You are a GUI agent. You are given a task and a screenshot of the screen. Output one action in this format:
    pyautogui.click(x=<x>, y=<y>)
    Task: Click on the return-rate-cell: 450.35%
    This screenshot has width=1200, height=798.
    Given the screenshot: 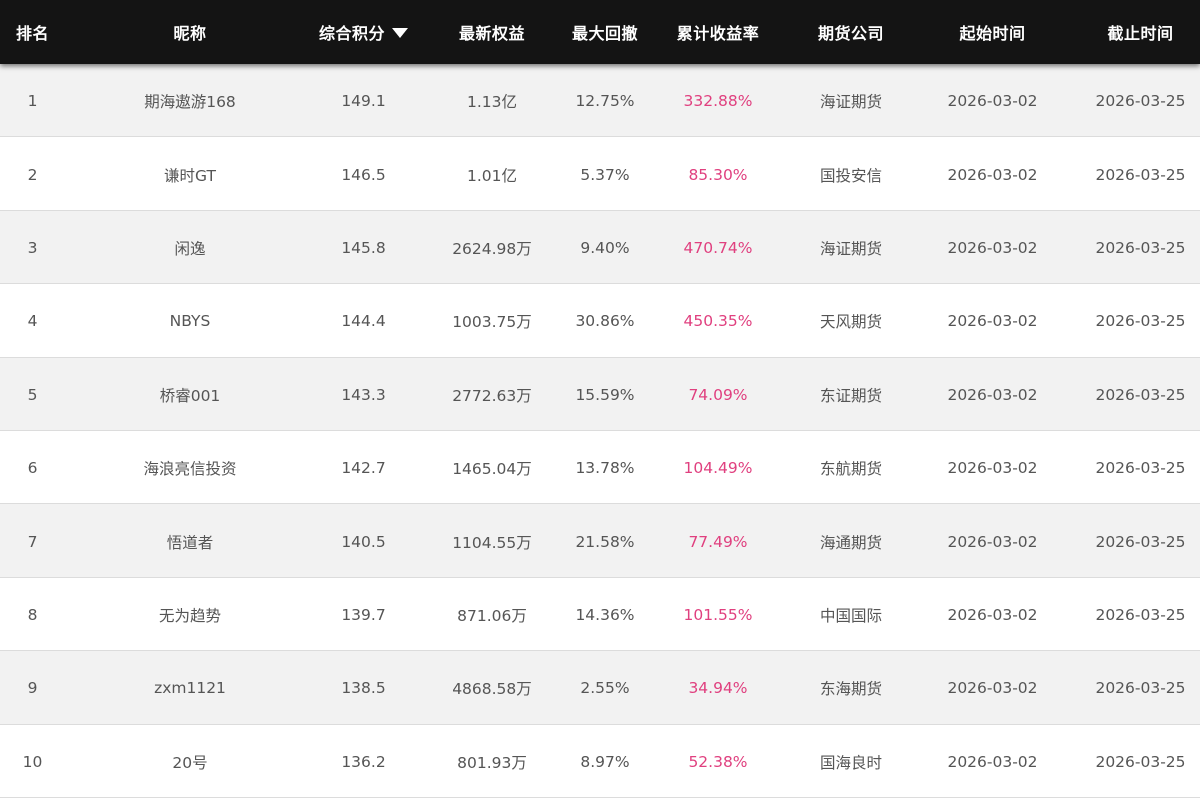 What is the action you would take?
    pyautogui.click(x=718, y=321)
    